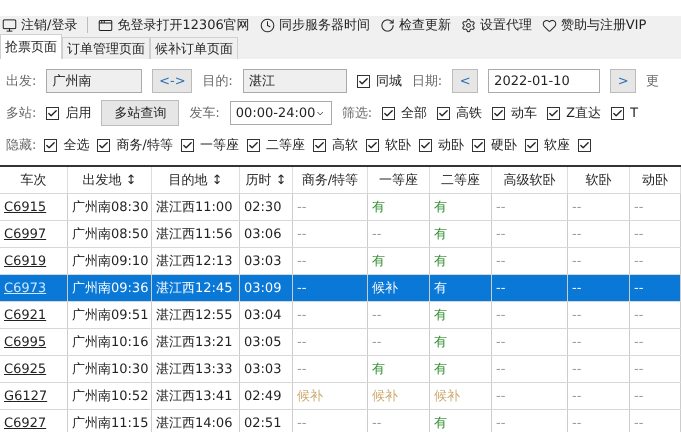  I want to click on train-number-link: C6927, so click(25, 423).